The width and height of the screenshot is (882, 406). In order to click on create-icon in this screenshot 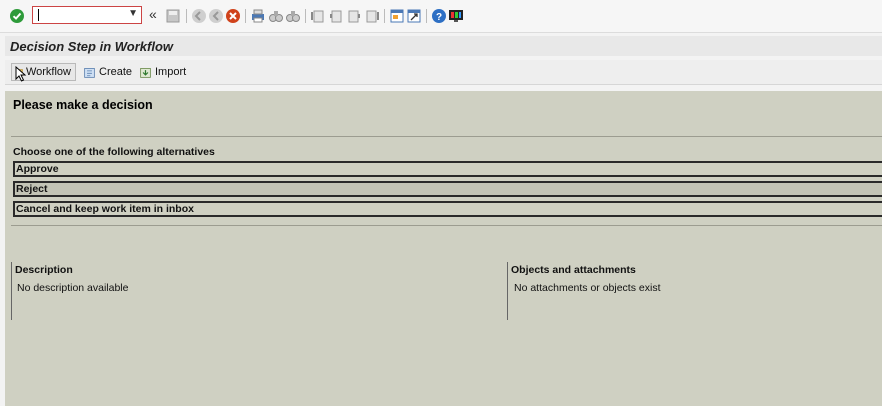, I will do `click(89, 72)`.